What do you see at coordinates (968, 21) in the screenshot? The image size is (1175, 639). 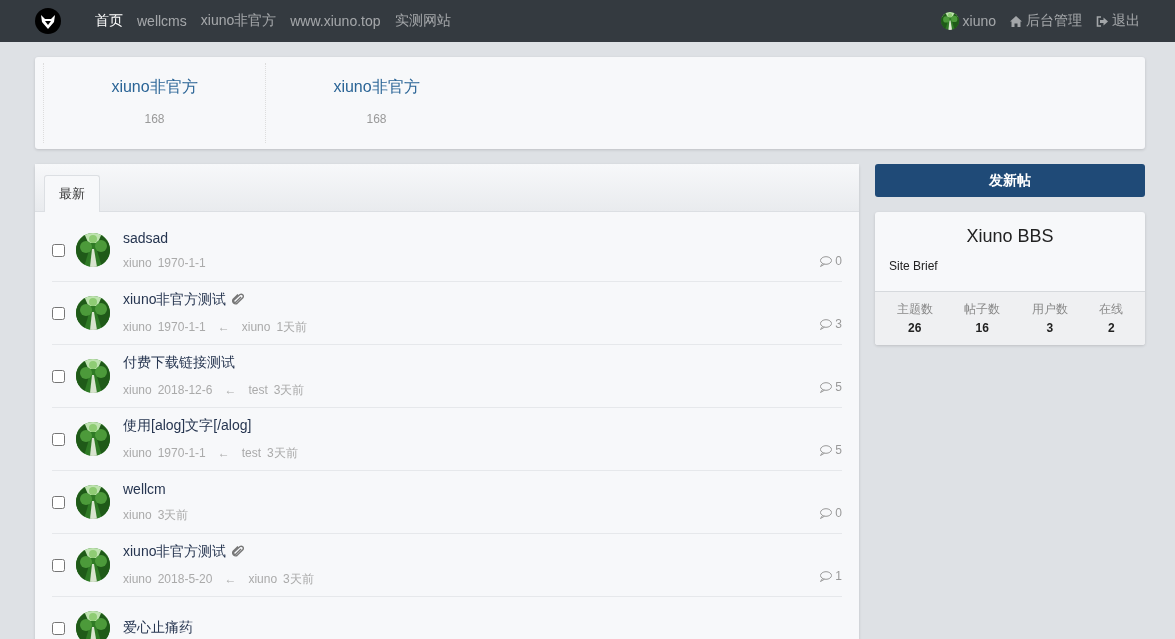 I see `user-link: xiuno` at bounding box center [968, 21].